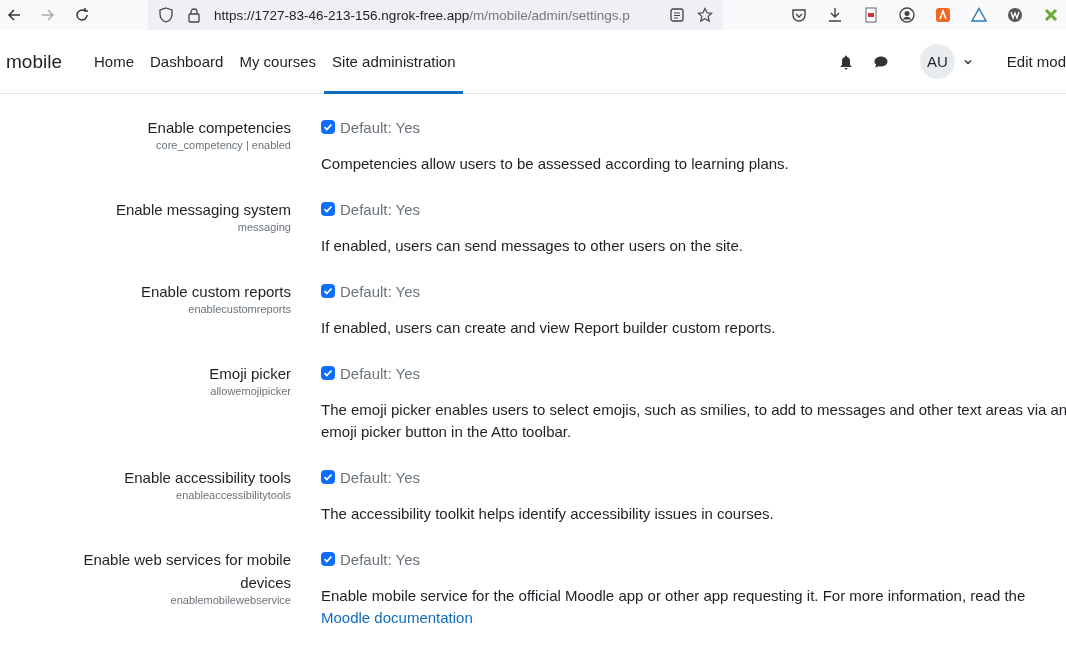  Describe the element at coordinates (674, 607) in the screenshot. I see `setting-description: Enable mobile service for the official Moodle app or other app requesting it. For more information, read the Moodle documentation` at that location.